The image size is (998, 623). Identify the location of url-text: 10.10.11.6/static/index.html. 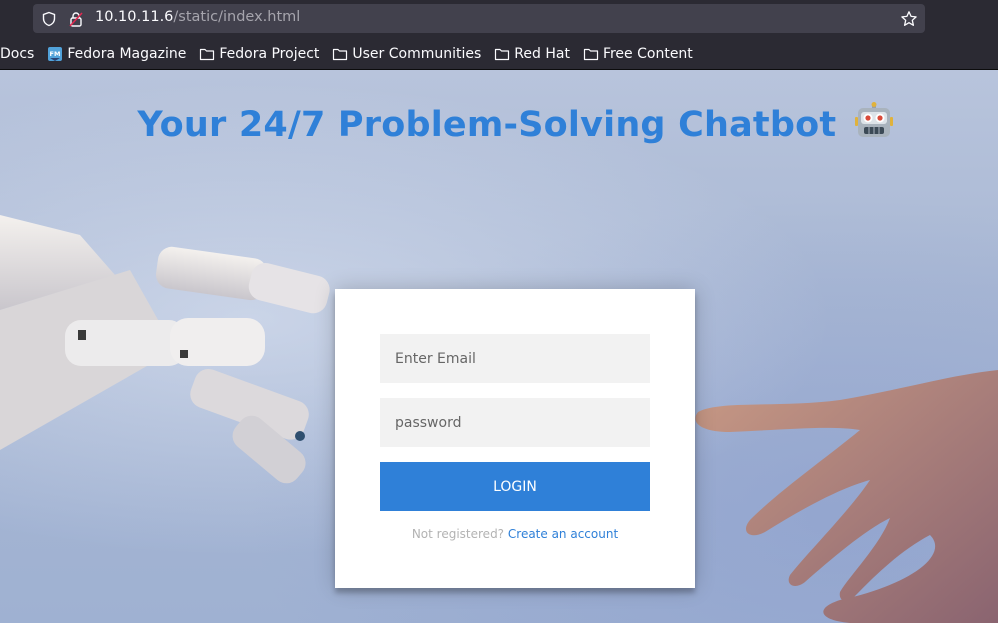
(197, 17).